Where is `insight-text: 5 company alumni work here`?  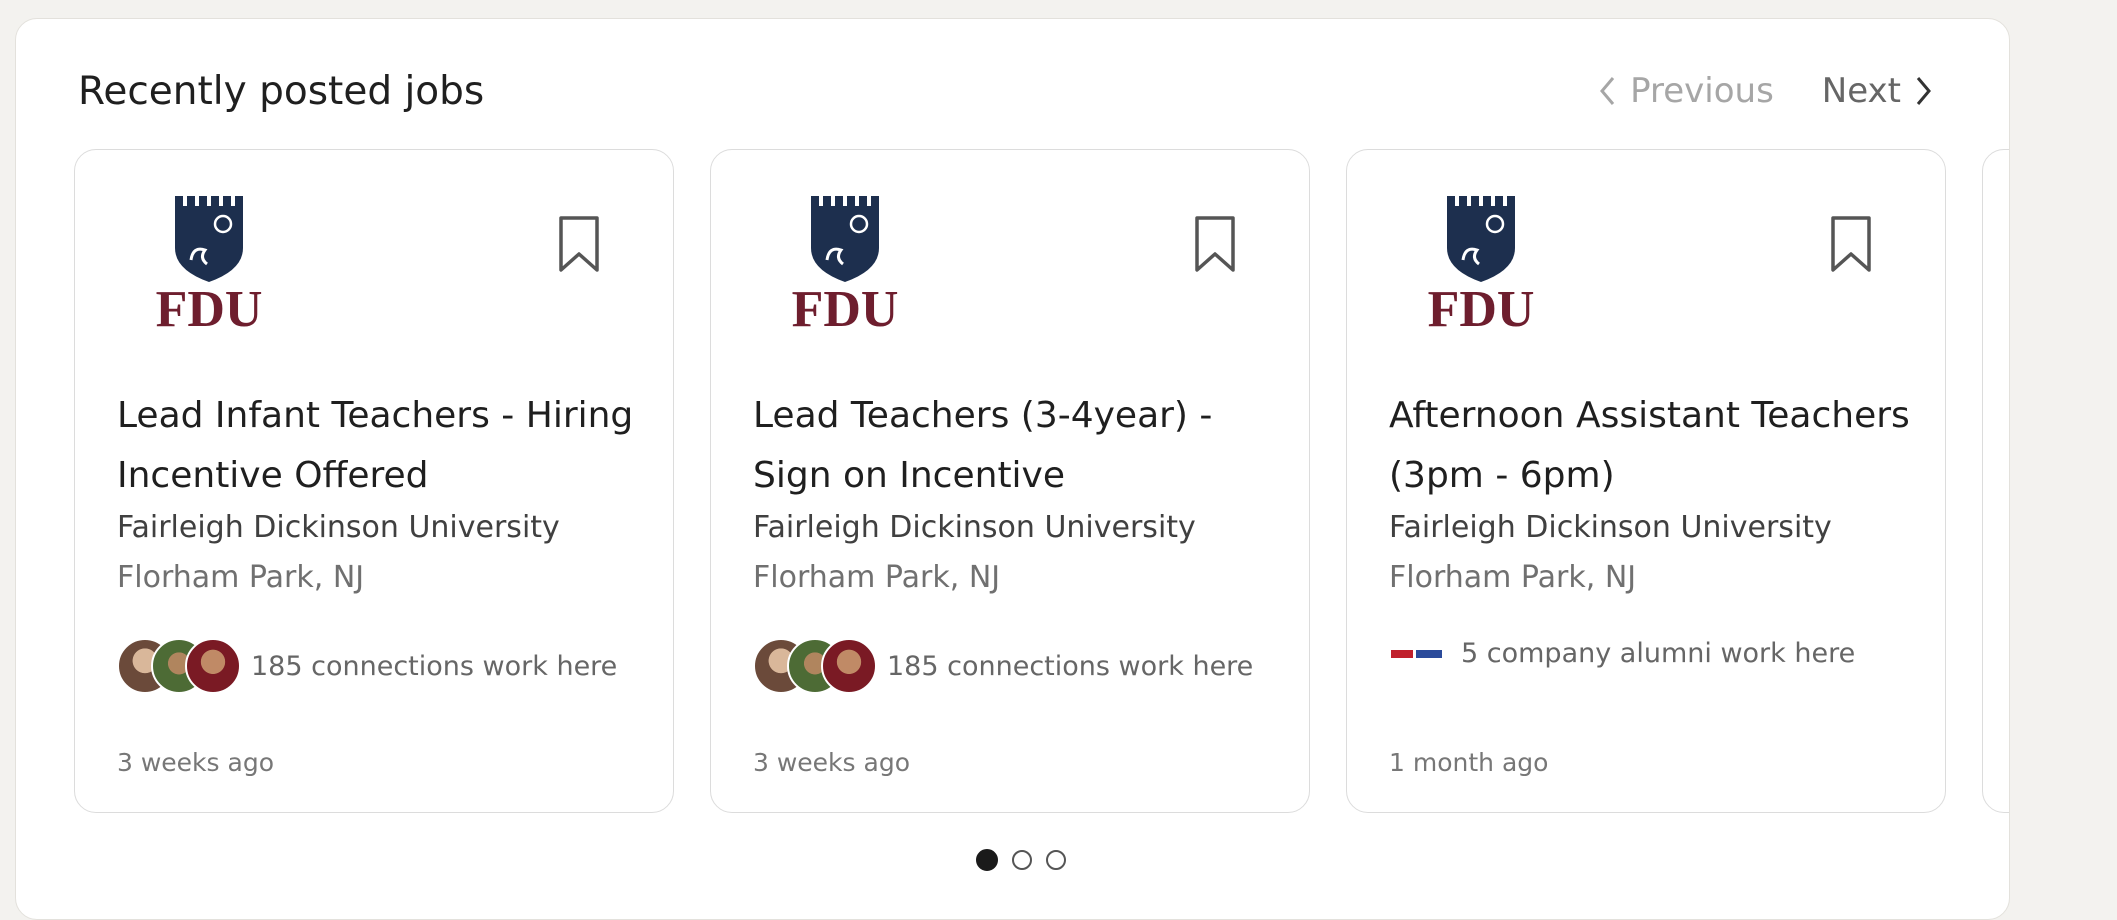 insight-text: 5 company alumni work here is located at coordinates (1658, 653).